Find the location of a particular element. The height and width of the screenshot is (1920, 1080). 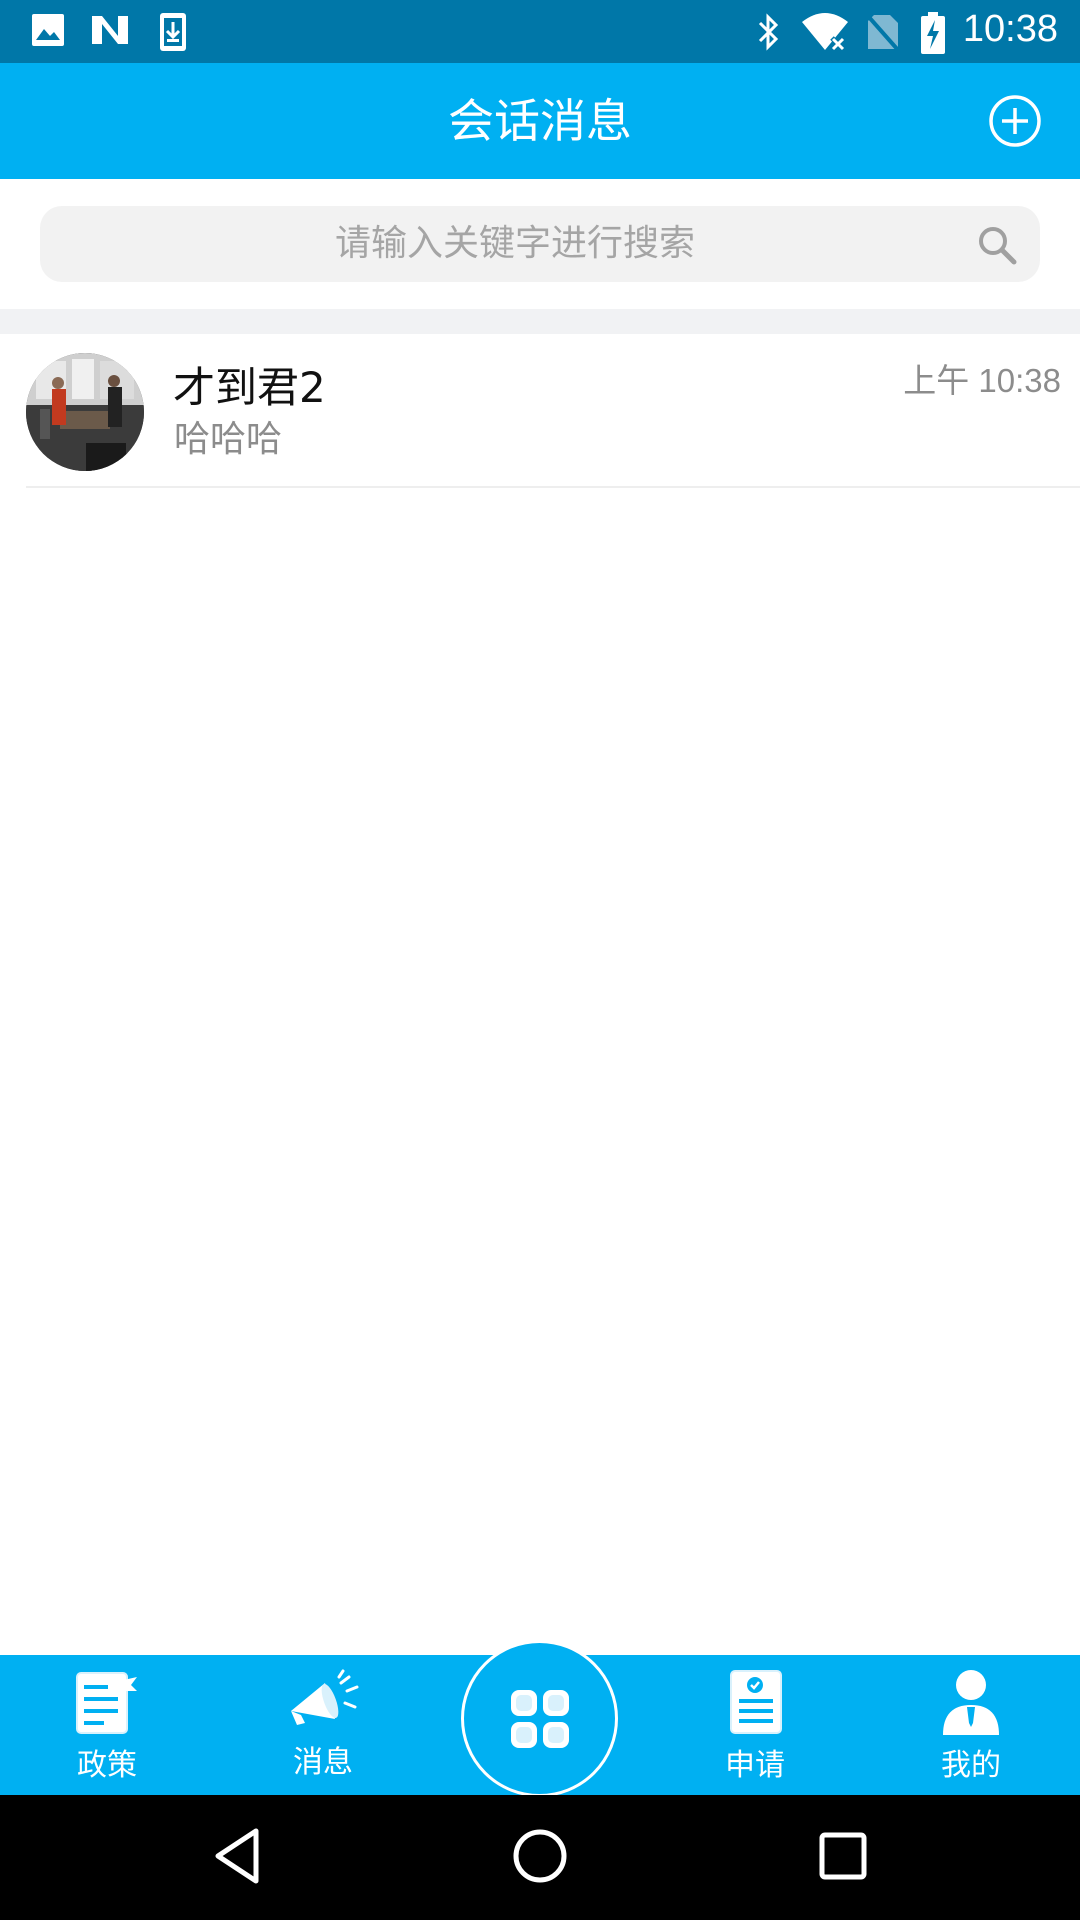

header-bar: 会话消息 is located at coordinates (540, 121).